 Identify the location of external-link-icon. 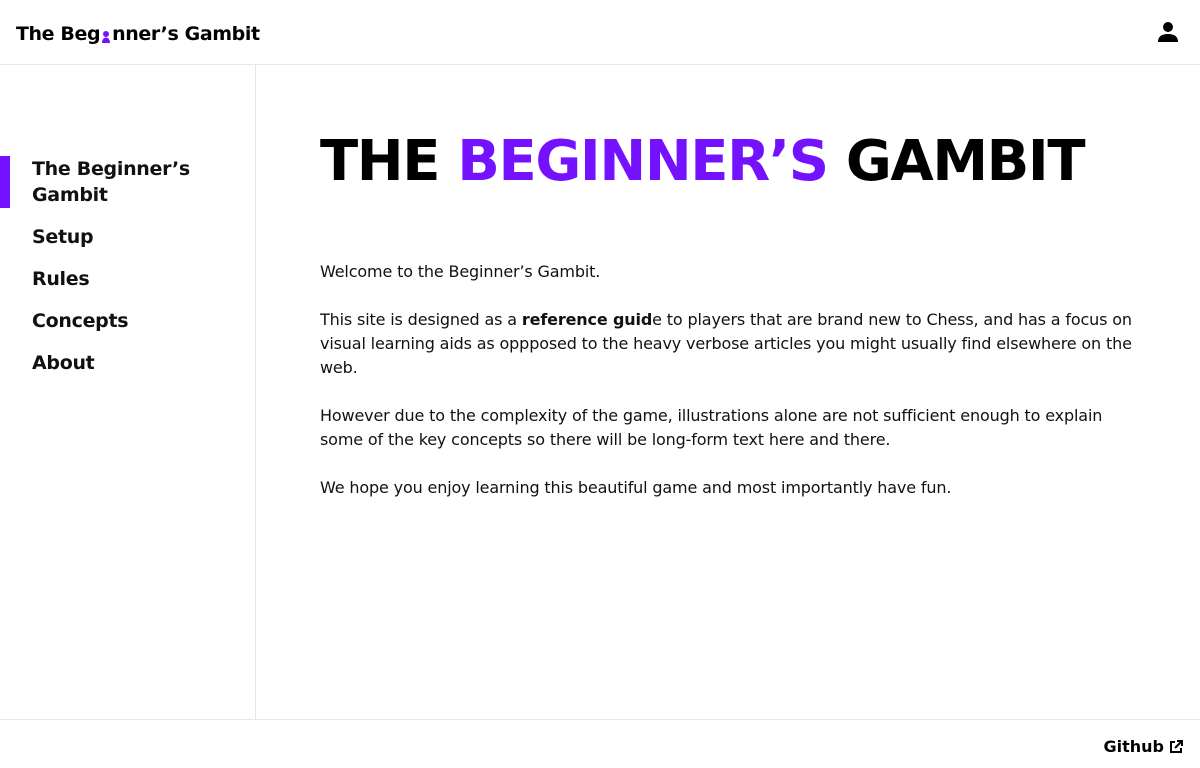
(1176, 746).